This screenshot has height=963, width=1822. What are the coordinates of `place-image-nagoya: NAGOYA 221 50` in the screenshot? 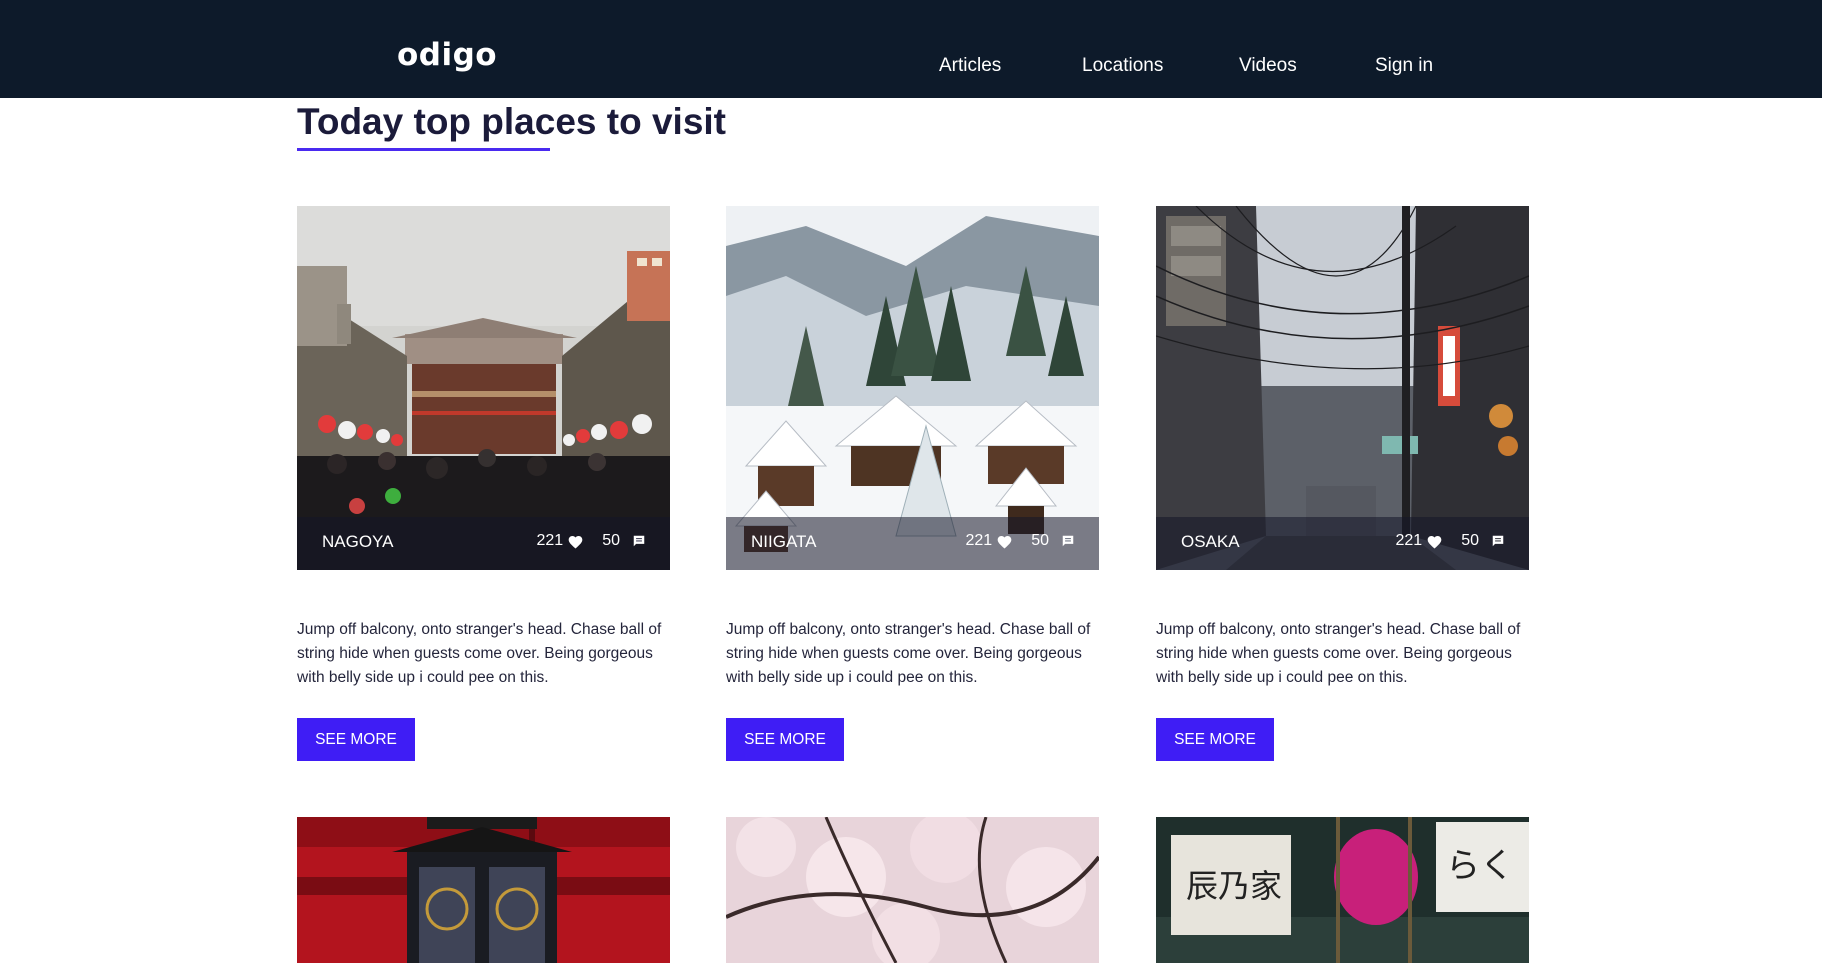 It's located at (483, 388).